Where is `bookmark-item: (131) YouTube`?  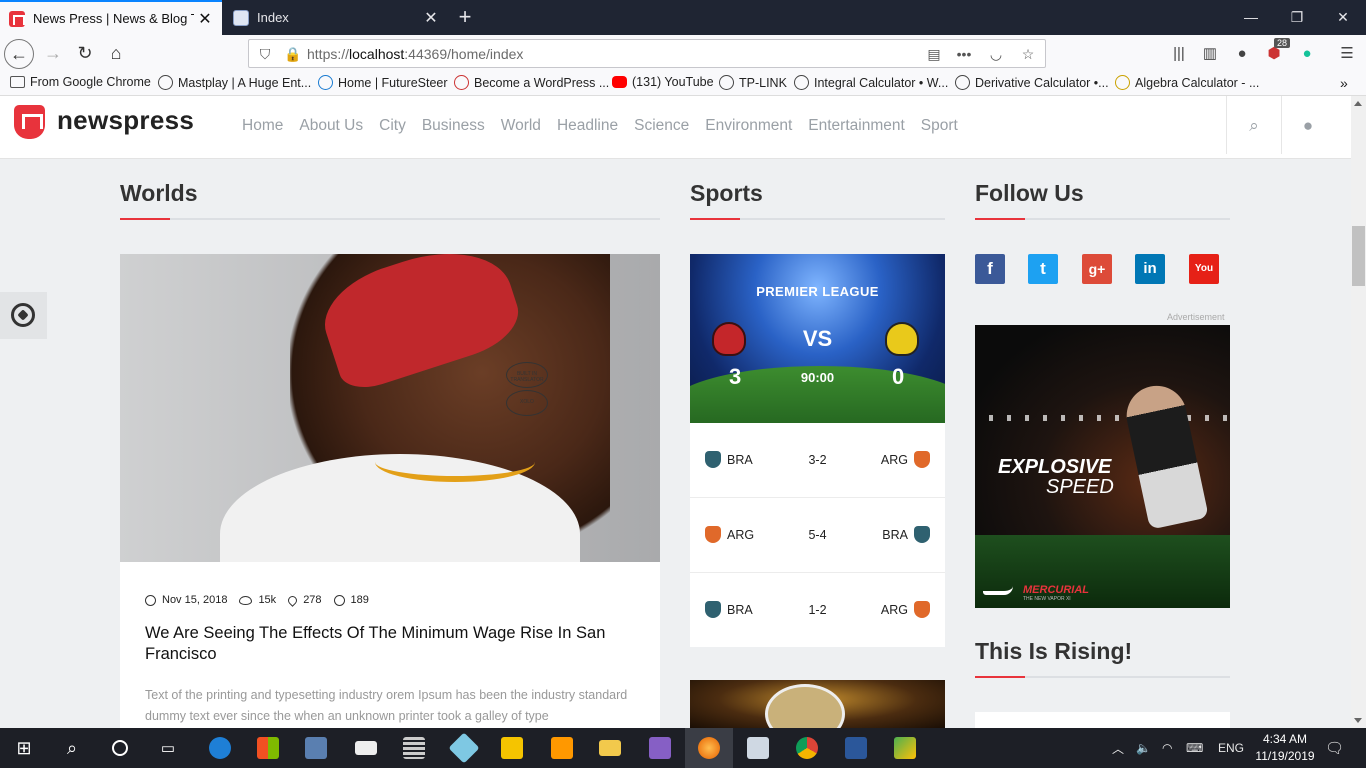 bookmark-item: (131) YouTube is located at coordinates (663, 82).